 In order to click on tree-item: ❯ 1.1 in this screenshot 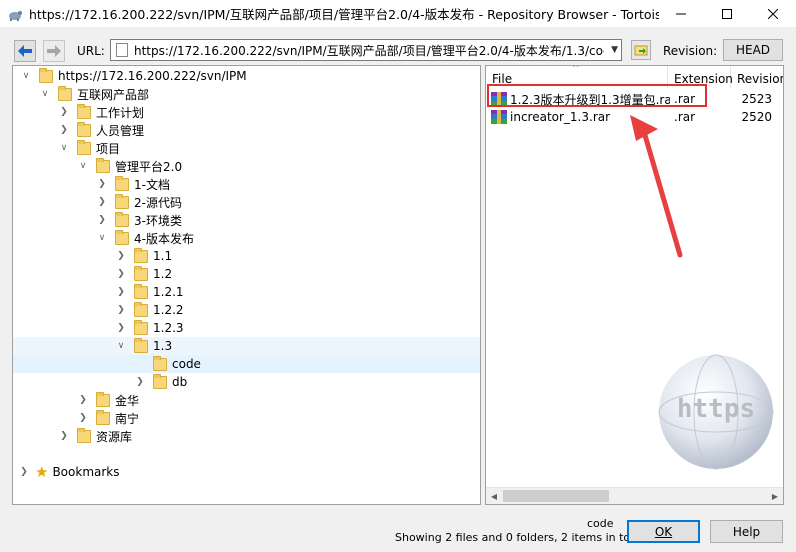, I will do `click(246, 256)`.